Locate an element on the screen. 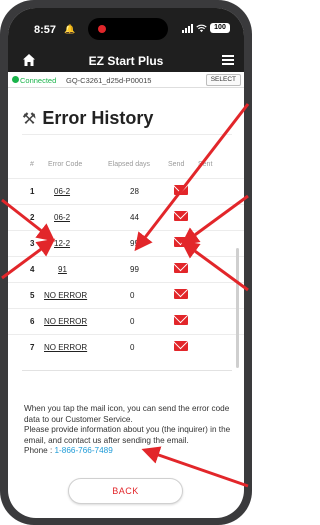 This screenshot has width=320, height=525. table-row: 6 NO ERROR 0 is located at coordinates (126, 321).